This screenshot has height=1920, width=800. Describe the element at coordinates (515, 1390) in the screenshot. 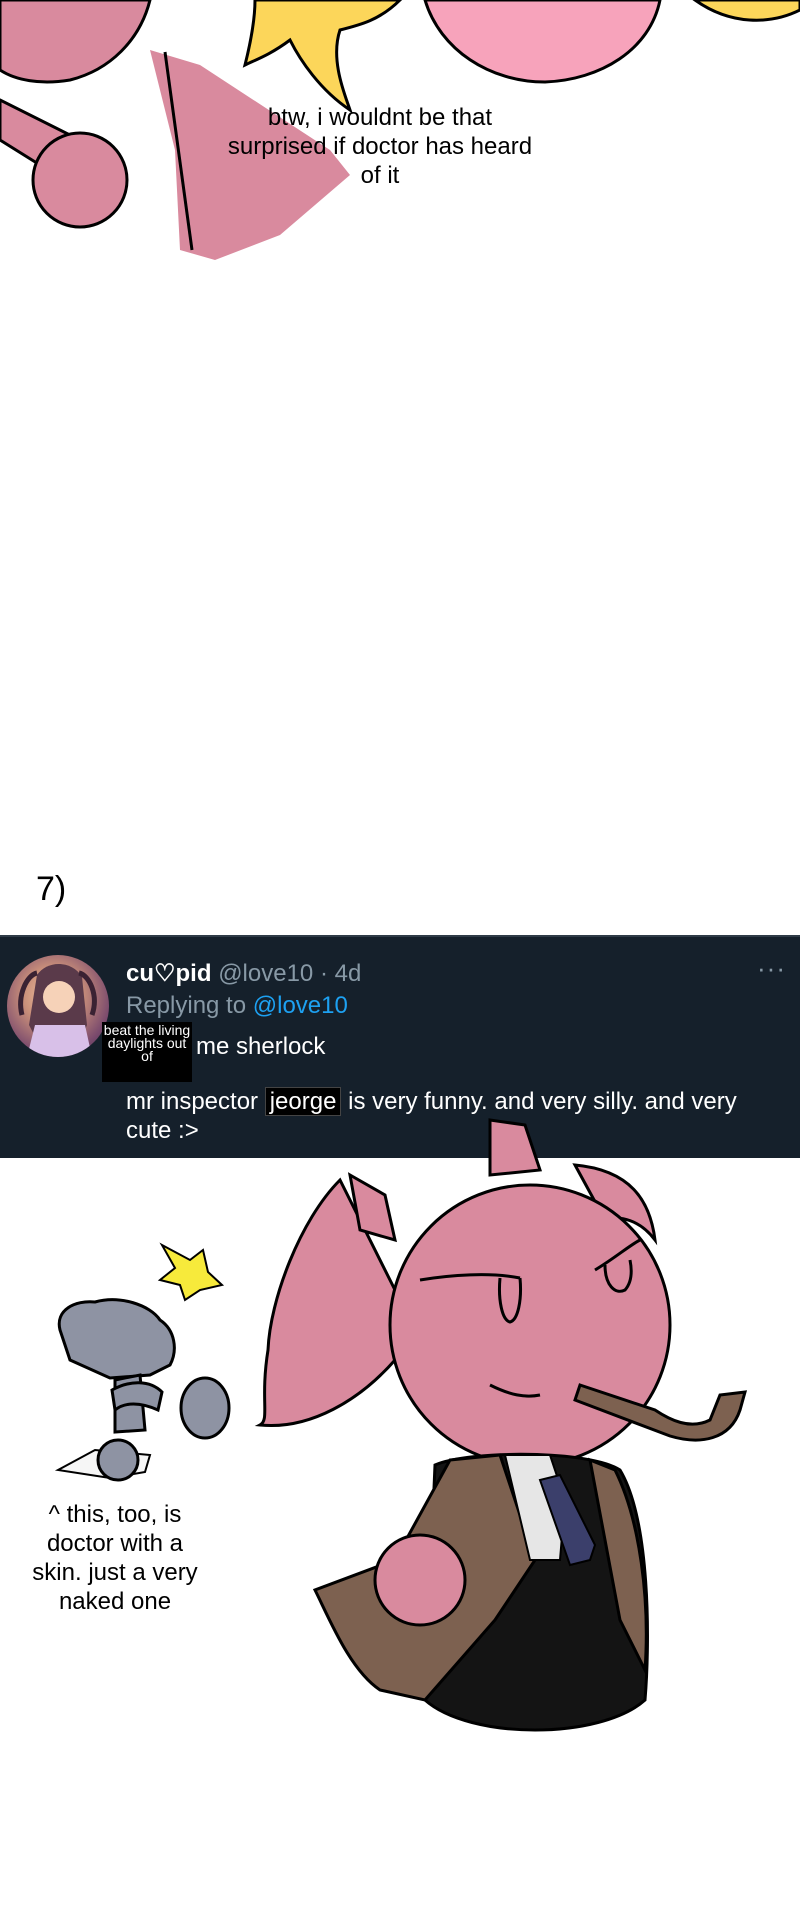

I see `mouth` at that location.